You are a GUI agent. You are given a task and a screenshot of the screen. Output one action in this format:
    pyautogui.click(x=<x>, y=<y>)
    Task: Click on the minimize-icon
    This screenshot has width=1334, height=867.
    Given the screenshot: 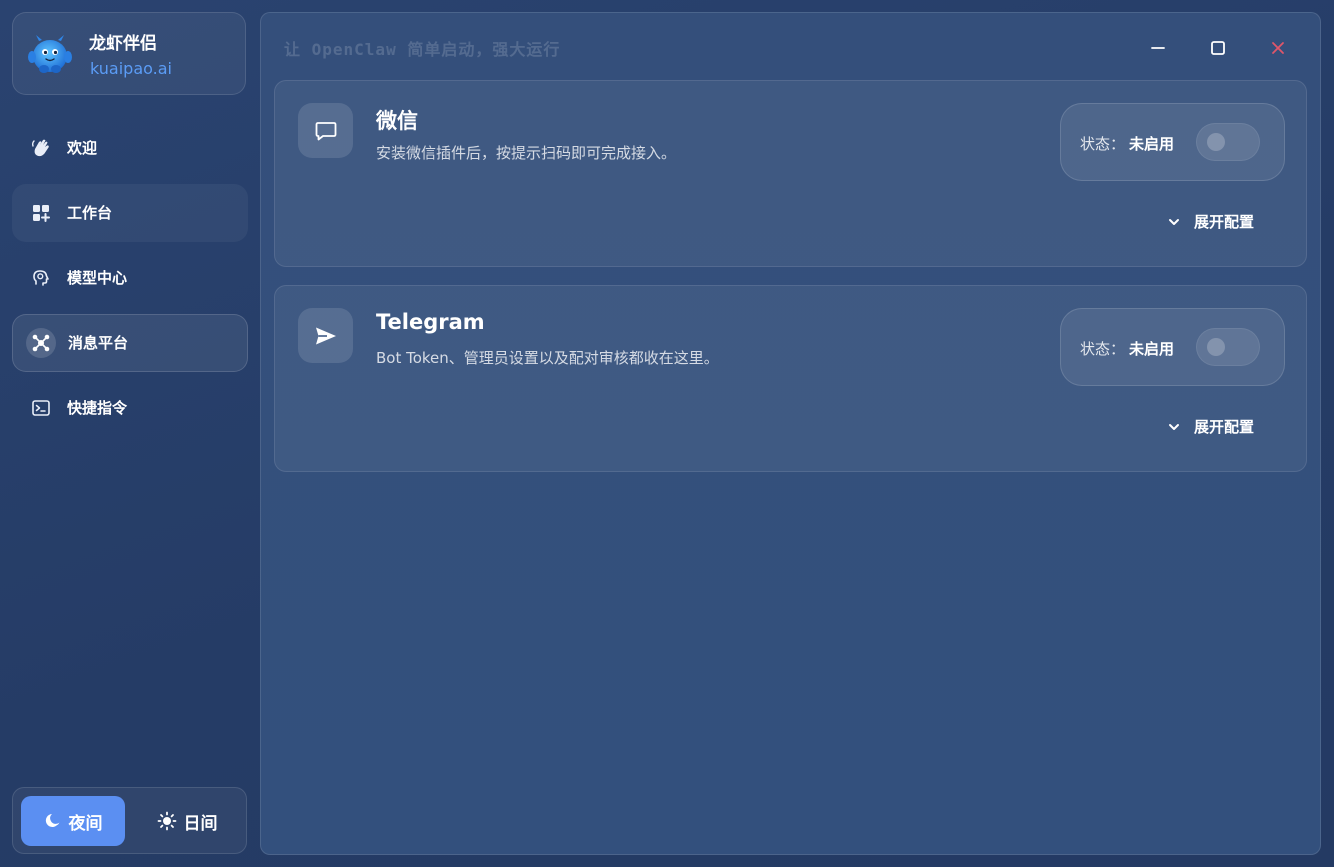 What is the action you would take?
    pyautogui.click(x=1158, y=48)
    